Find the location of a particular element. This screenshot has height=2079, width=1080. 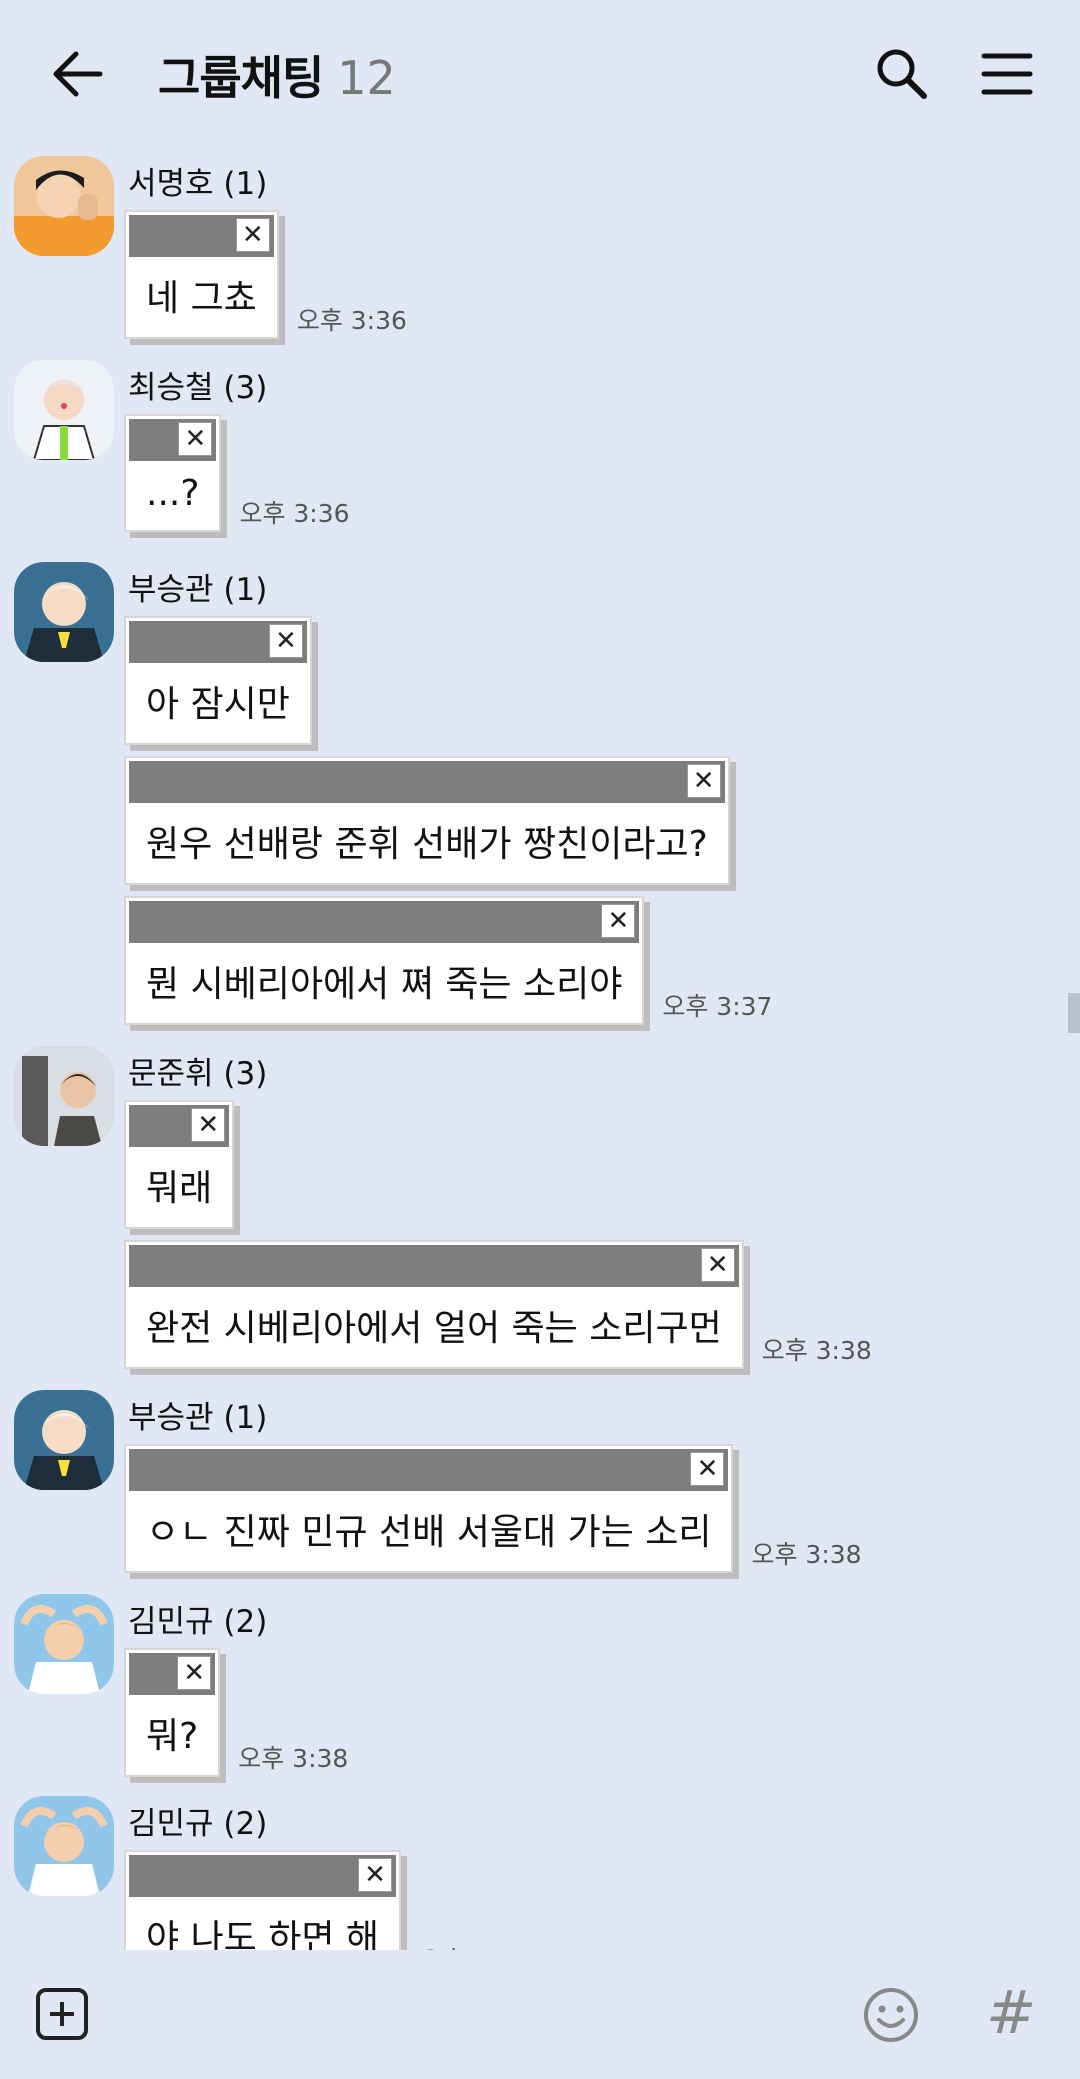

message-bubble: ✕ 원우 선배랑 준휘 선배가 짱친이라고? is located at coordinates (427, 820).